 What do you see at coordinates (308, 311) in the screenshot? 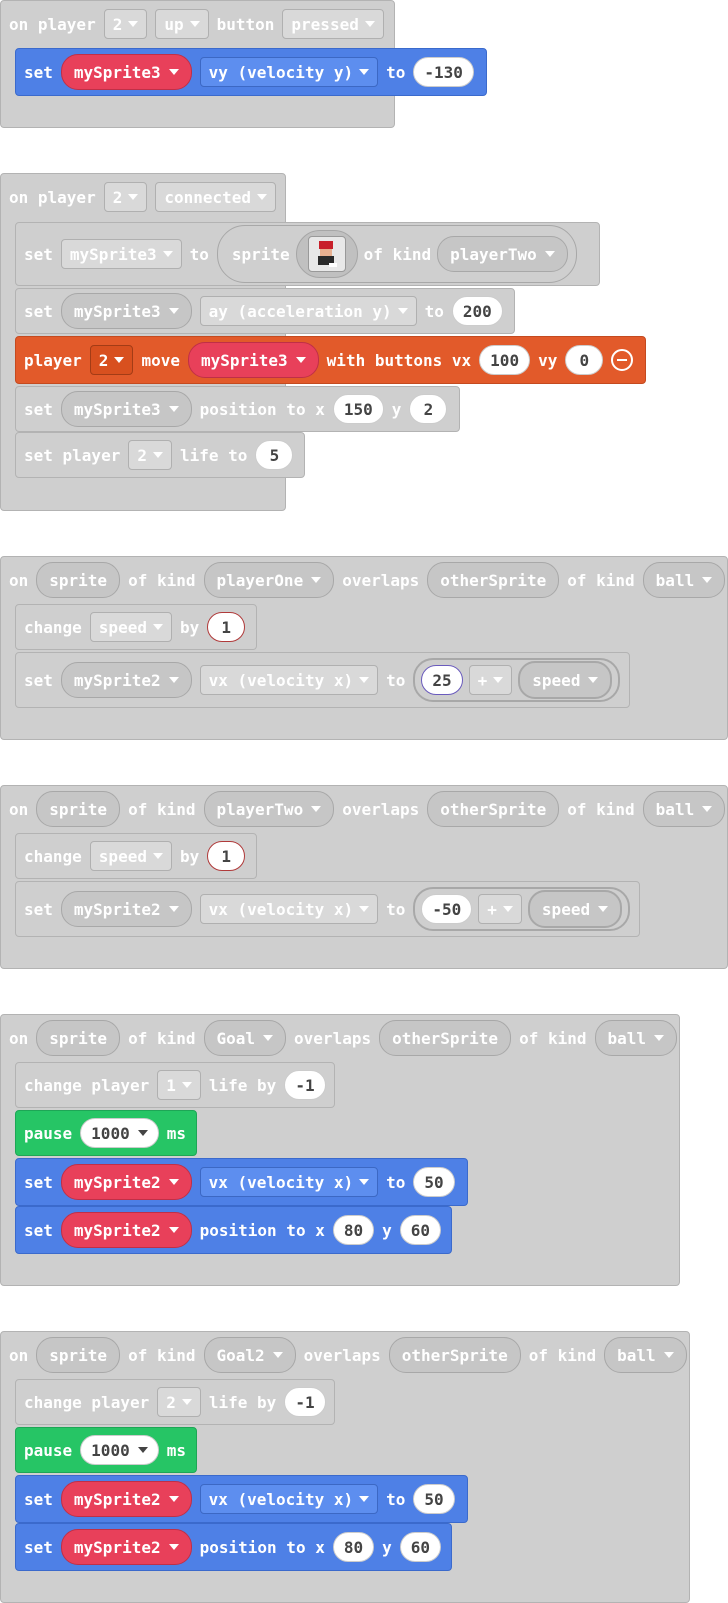
I see `property-dropdown: ay (acceleration y)` at bounding box center [308, 311].